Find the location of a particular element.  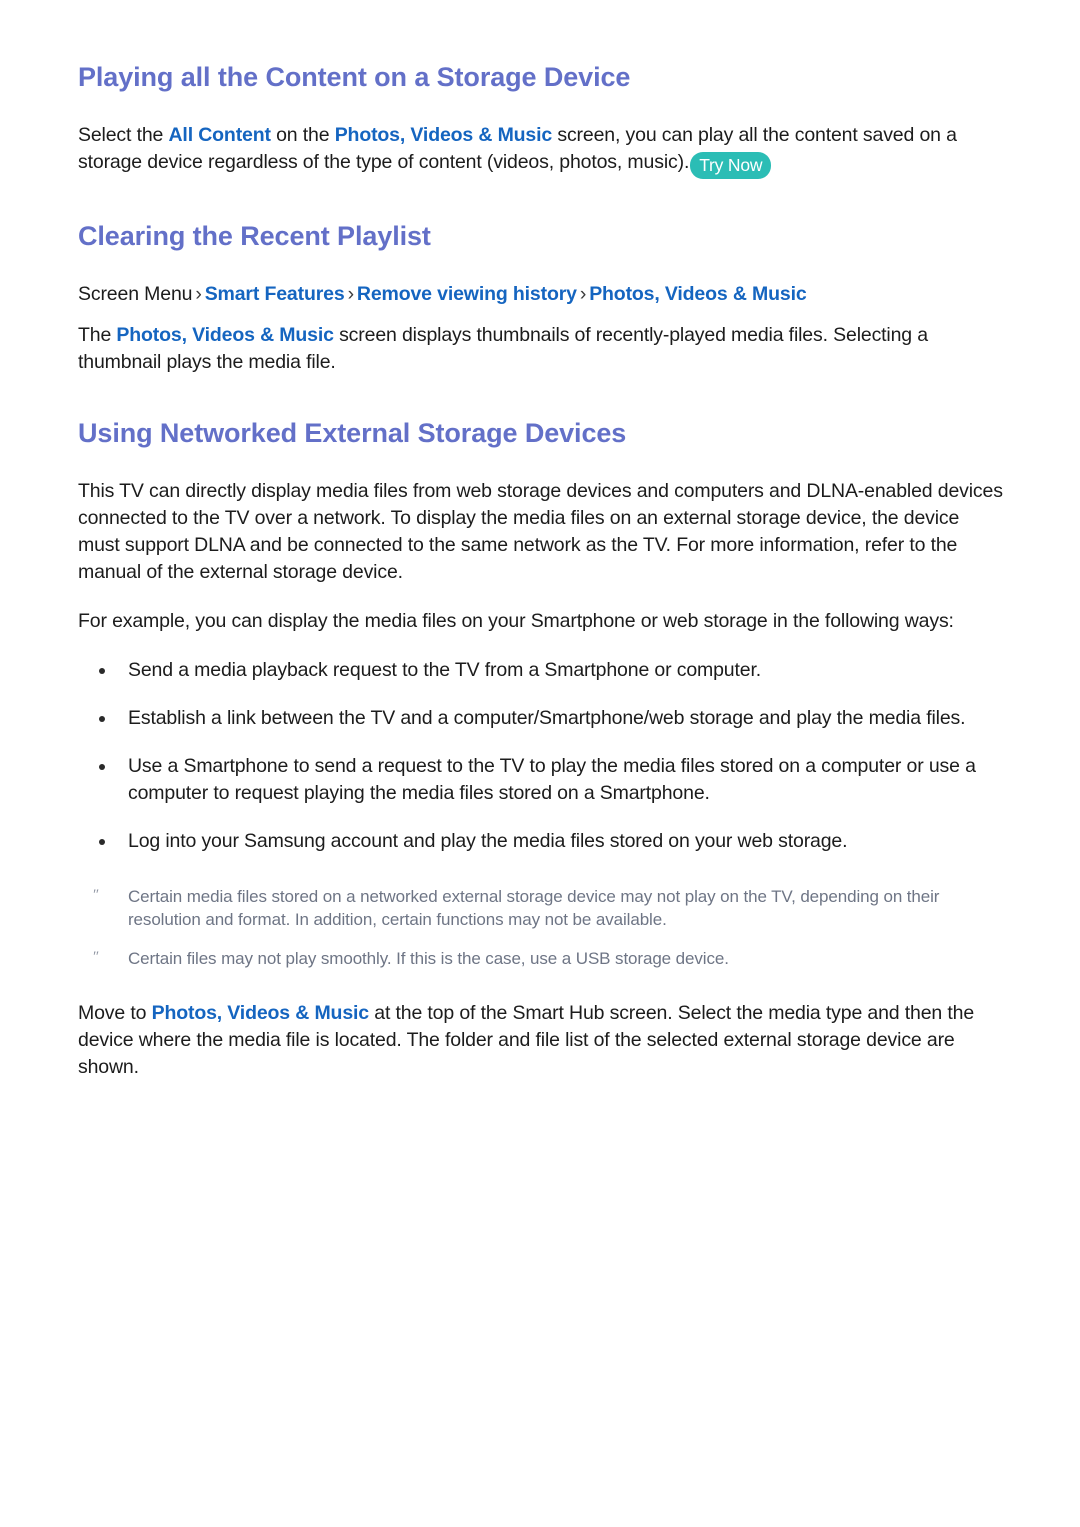

breadcrumb-root: Screen Menu is located at coordinates (135, 294).